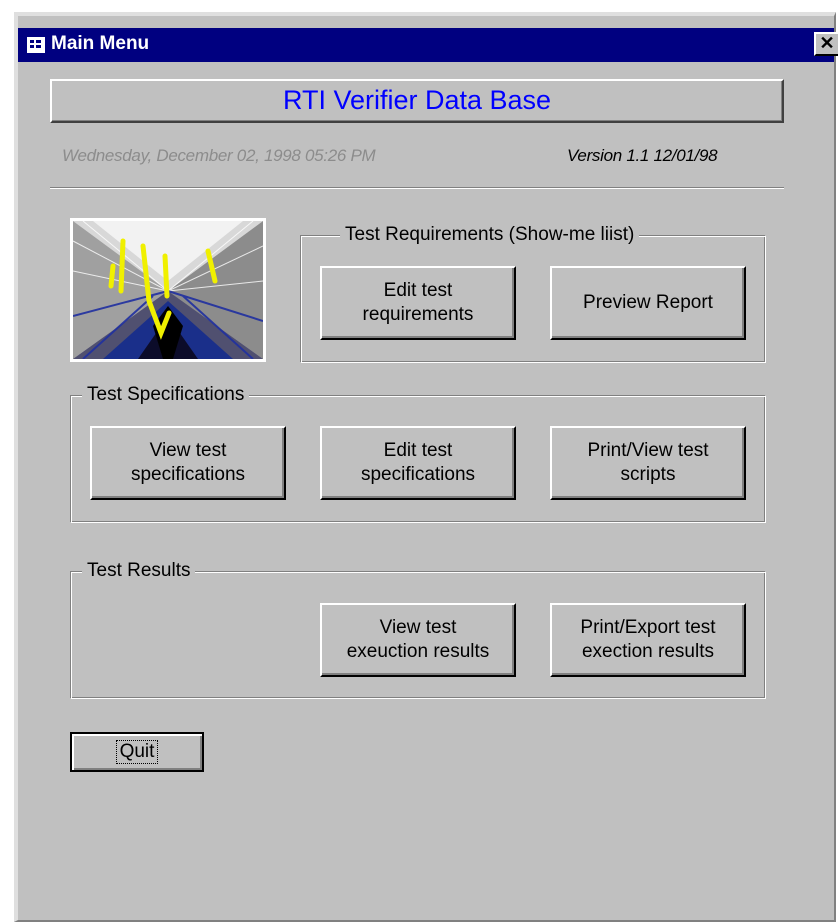 This screenshot has width=838, height=923. I want to click on logo-image, so click(168, 290).